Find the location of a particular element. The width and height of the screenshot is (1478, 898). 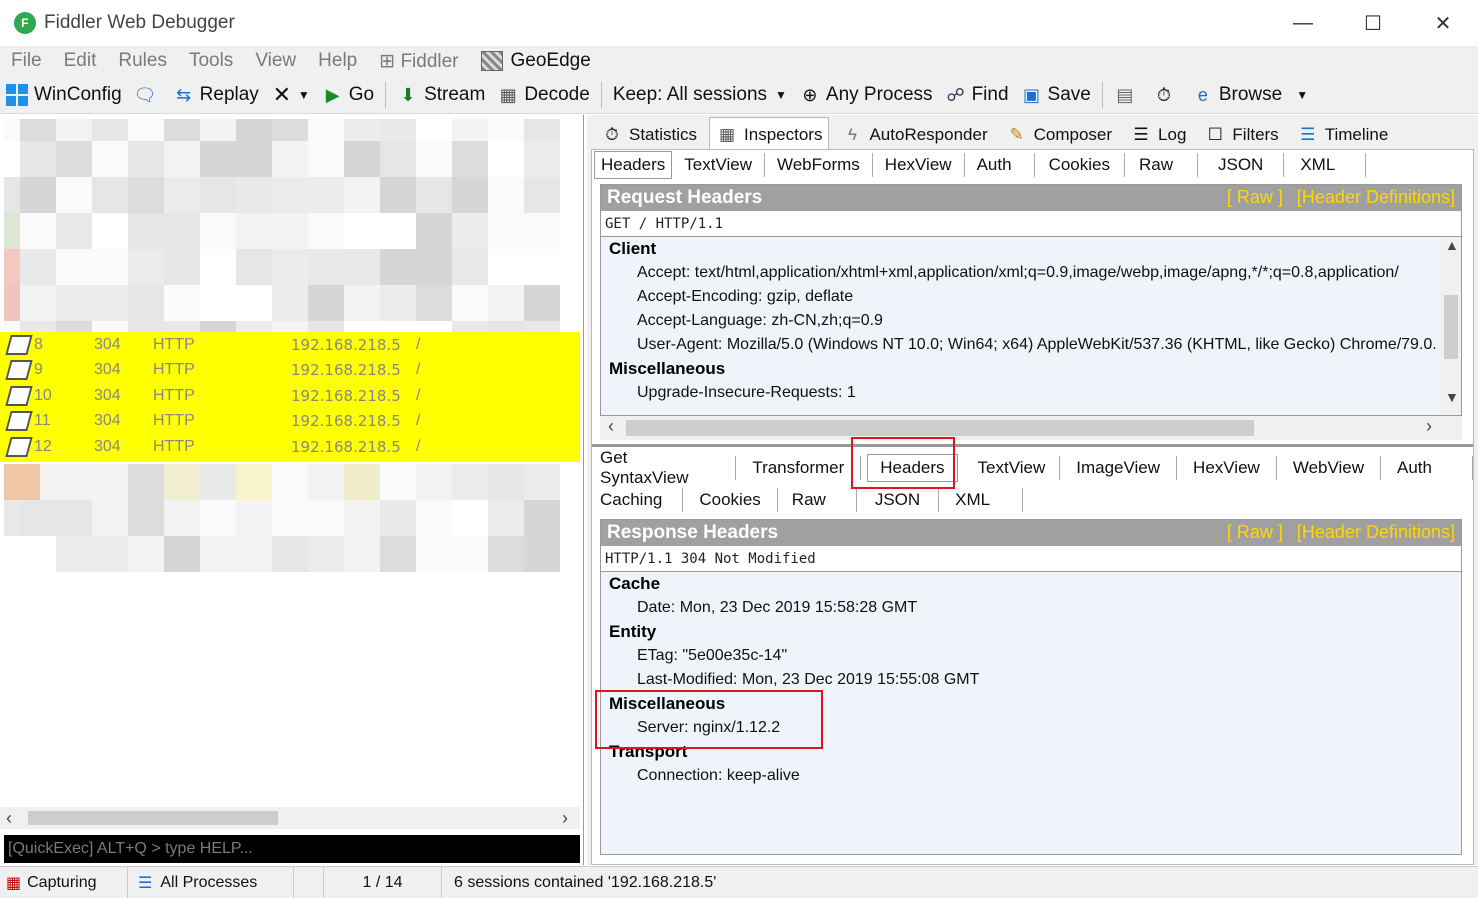

request-raw-link: [ Raw ] is located at coordinates (1255, 197).